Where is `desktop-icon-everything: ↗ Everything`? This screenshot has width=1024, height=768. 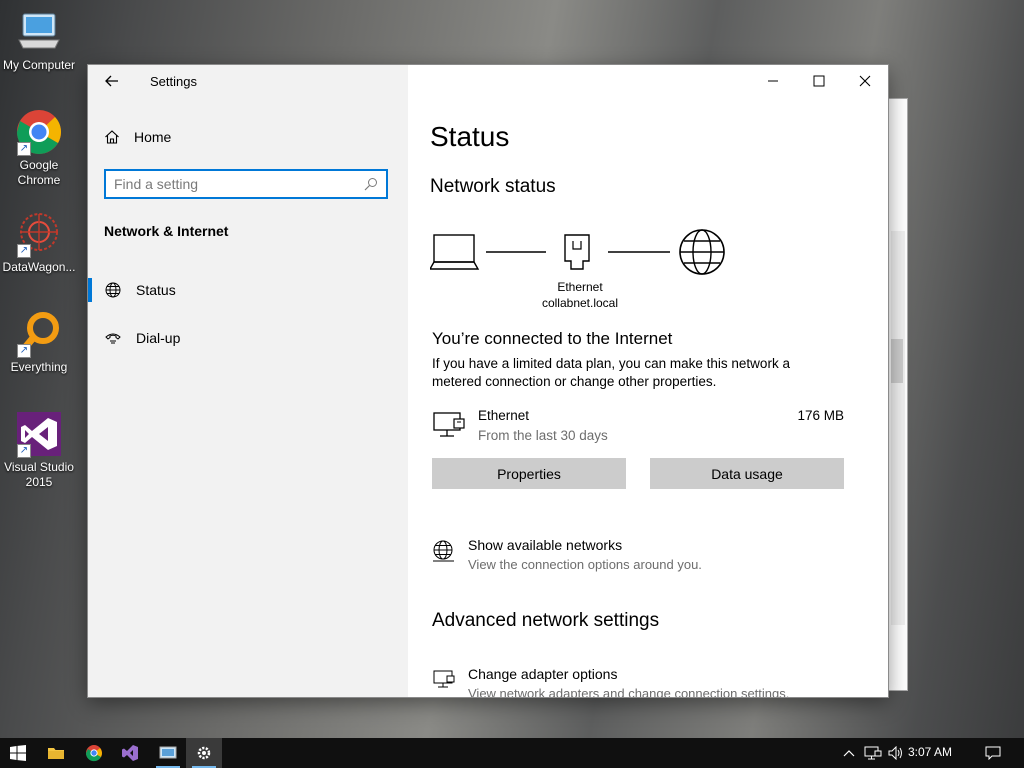
desktop-icon-everything: ↗ Everything is located at coordinates (39, 342).